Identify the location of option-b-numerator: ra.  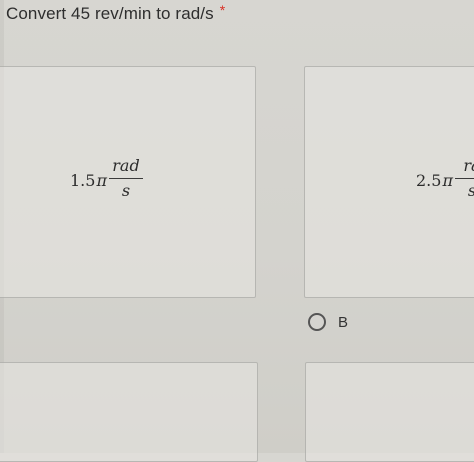
(468, 165).